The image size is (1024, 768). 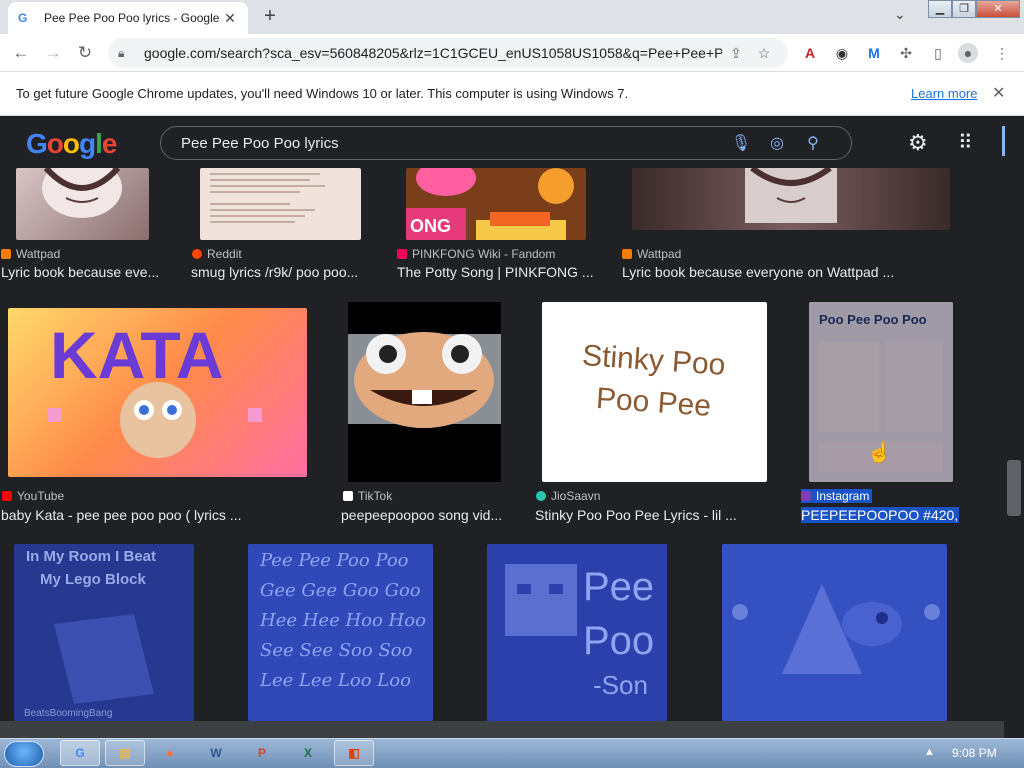 What do you see at coordinates (625, 641) in the screenshot?
I see `svg-text: Poo I` at bounding box center [625, 641].